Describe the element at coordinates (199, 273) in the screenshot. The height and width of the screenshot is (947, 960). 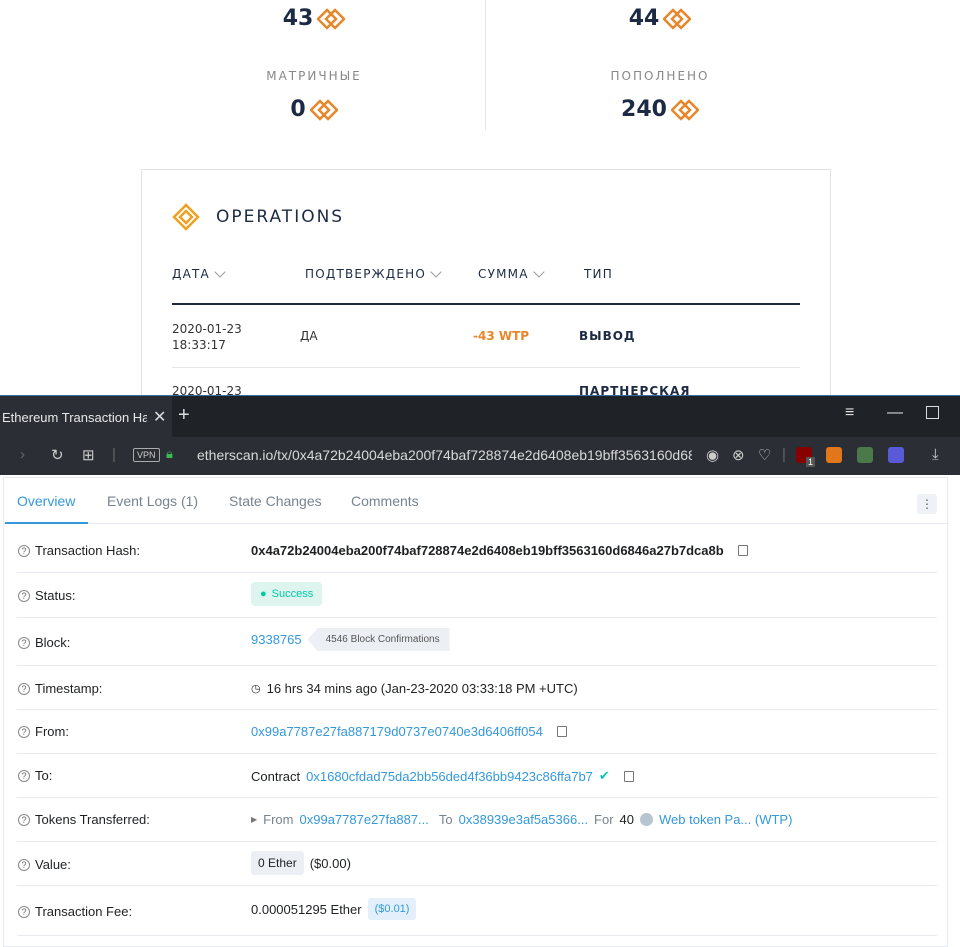
I see `column-header-date: ДАТА` at that location.